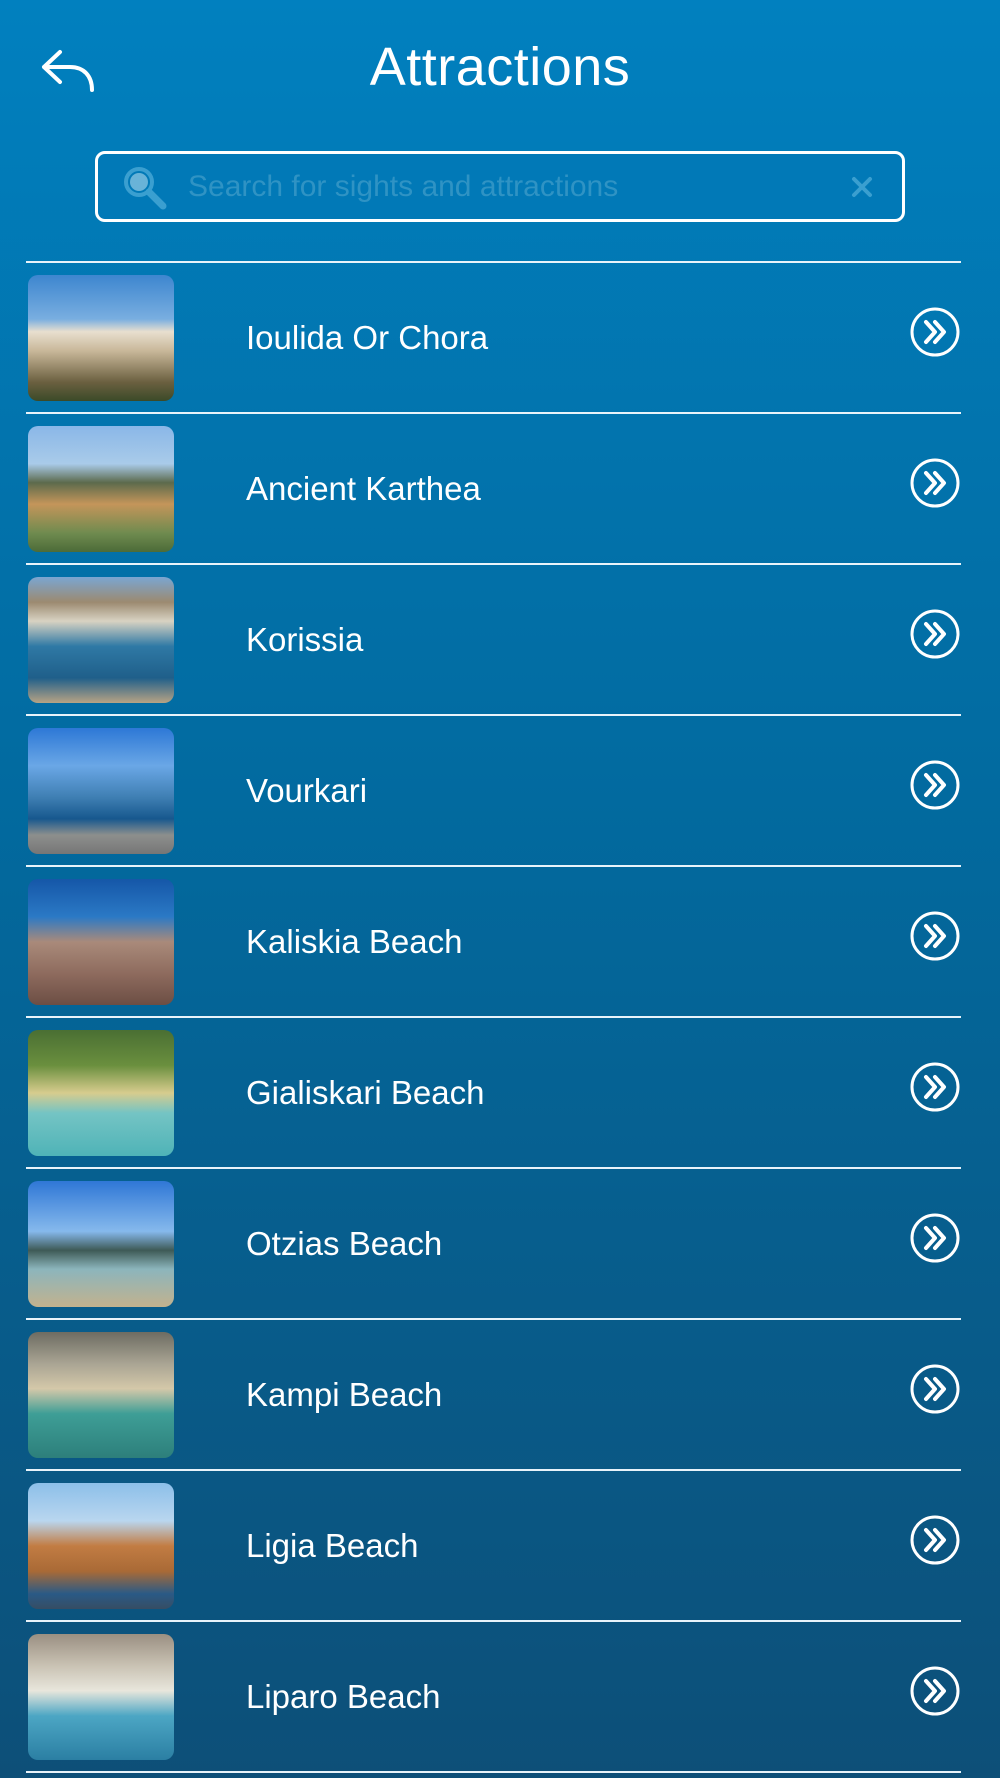 The image size is (1000, 1778). What do you see at coordinates (332, 1545) in the screenshot?
I see `attraction-label: Ligia Beach` at bounding box center [332, 1545].